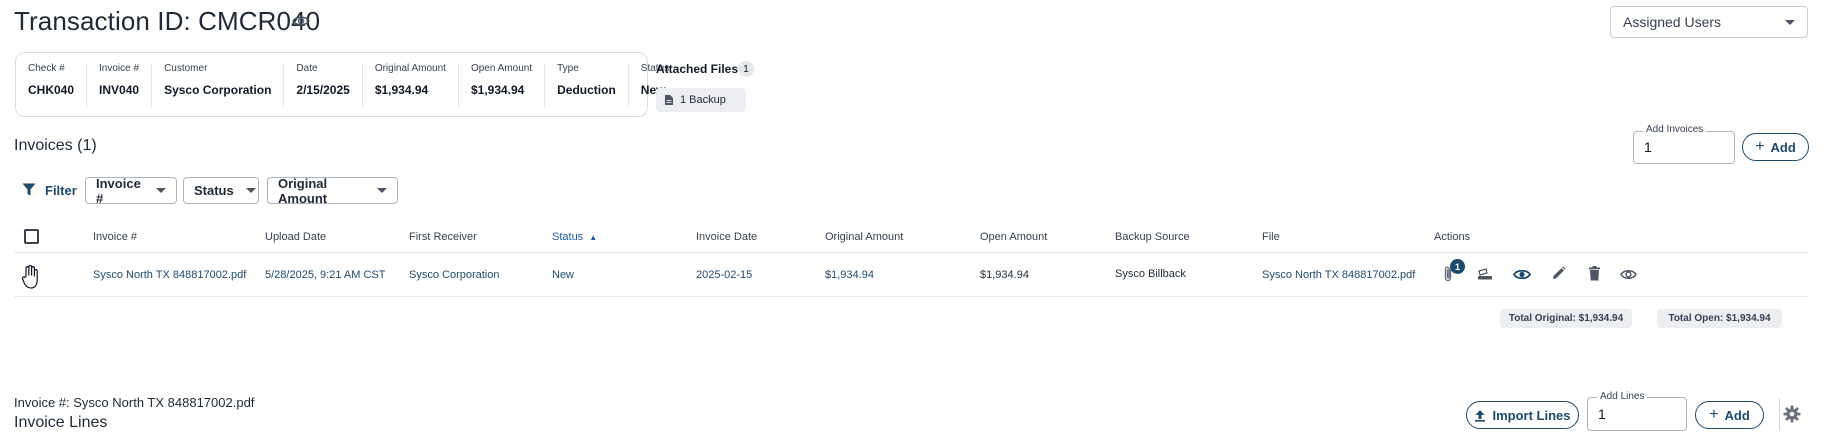  Describe the element at coordinates (1628, 274) in the screenshot. I see `view-icon` at that location.